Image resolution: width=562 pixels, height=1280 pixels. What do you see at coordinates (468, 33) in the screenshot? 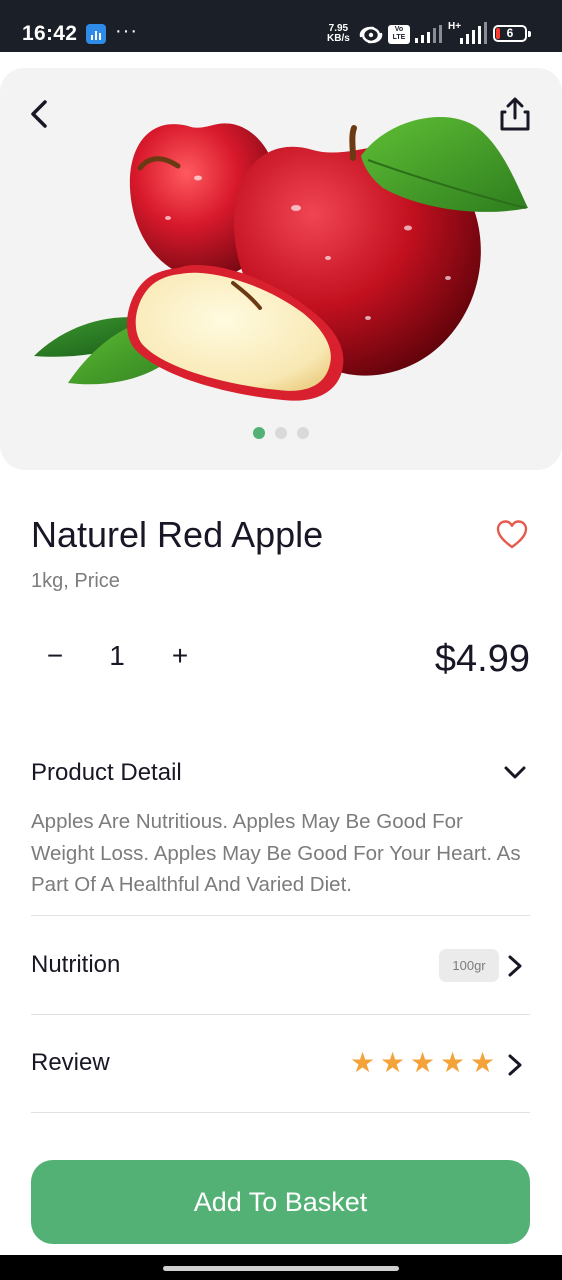
I see `signal-hplus-icon: H+` at bounding box center [468, 33].